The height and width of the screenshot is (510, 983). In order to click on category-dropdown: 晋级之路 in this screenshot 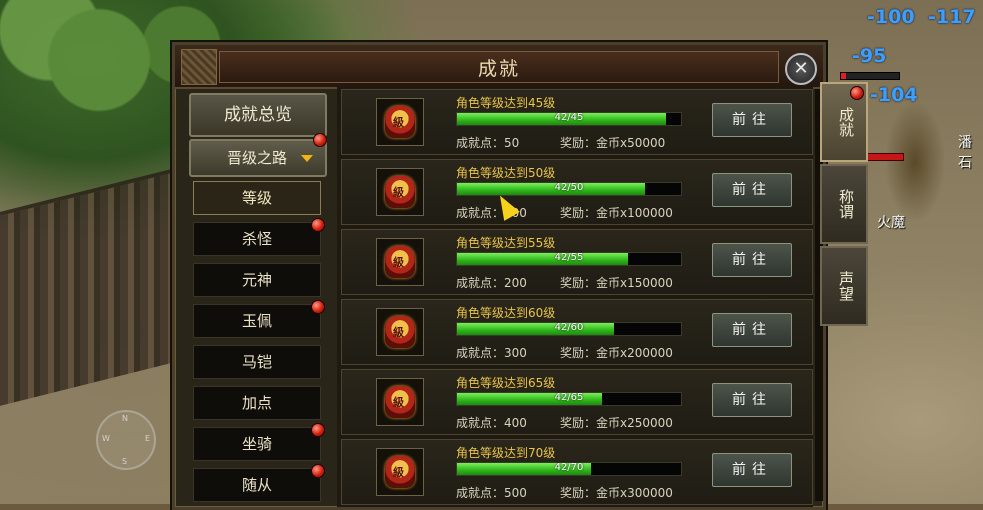, I will do `click(258, 158)`.